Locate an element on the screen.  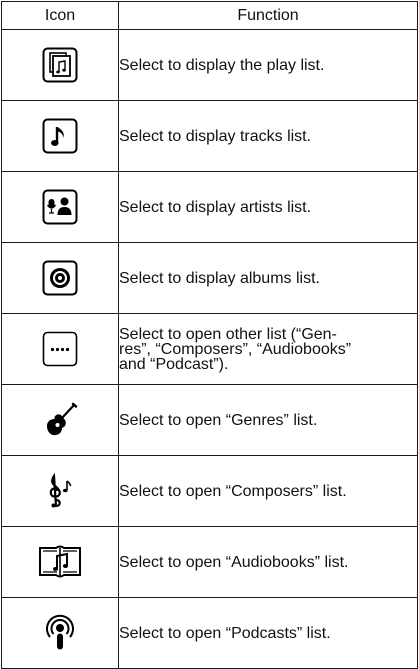
function-cell: Select to display tracks list. is located at coordinates (268, 136).